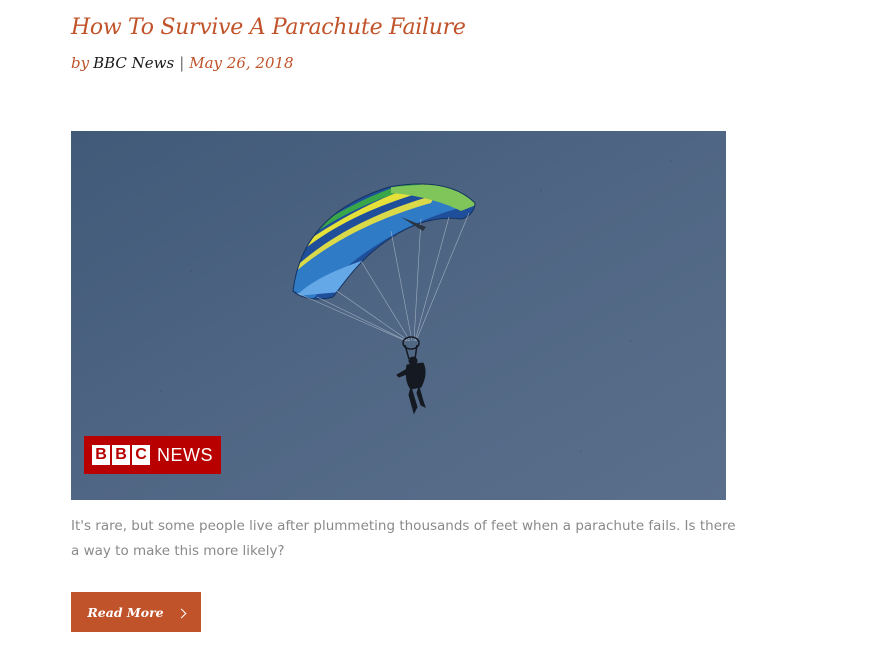 The image size is (889, 657). What do you see at coordinates (152, 455) in the screenshot?
I see `bbc-news-logo: B B C NEWS` at bounding box center [152, 455].